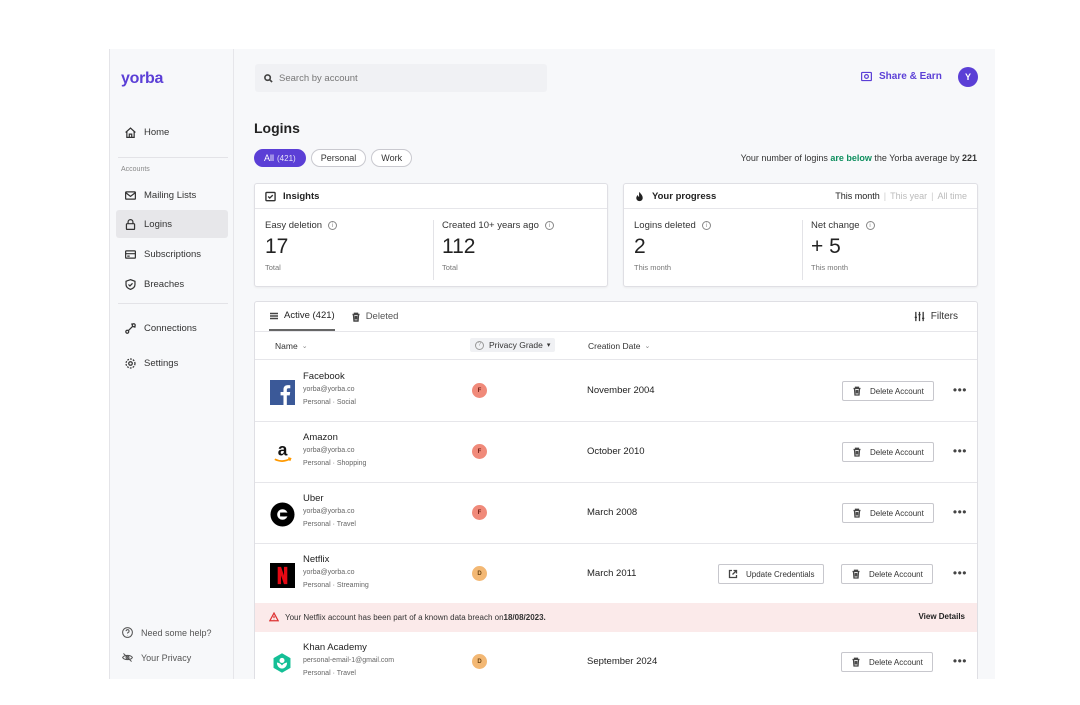 Image resolution: width=1080 pixels, height=705 pixels. What do you see at coordinates (479, 345) in the screenshot?
I see `help-icon: ?` at bounding box center [479, 345].